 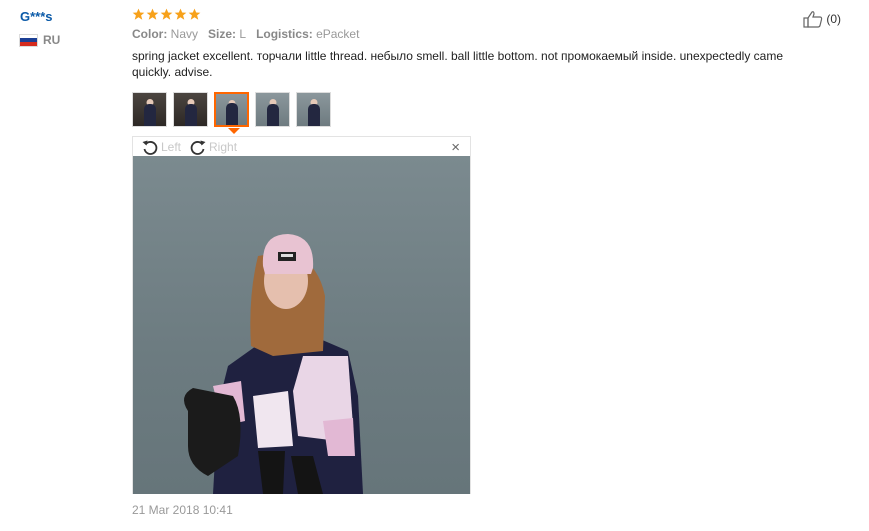 What do you see at coordinates (227, 34) in the screenshot?
I see `attribute-size: Size: L` at bounding box center [227, 34].